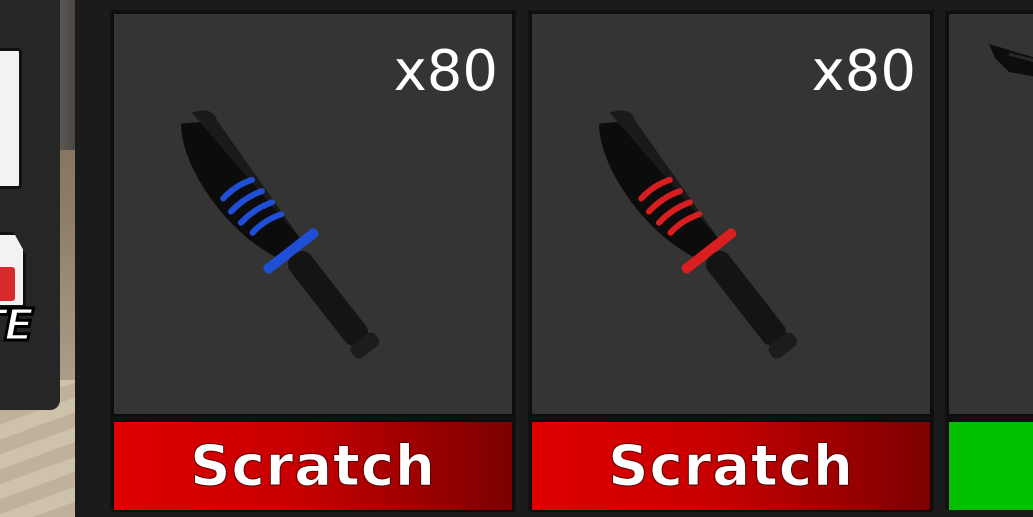 This screenshot has width=1033, height=517. What do you see at coordinates (11, 118) in the screenshot?
I see `inventory-tab-icon` at bounding box center [11, 118].